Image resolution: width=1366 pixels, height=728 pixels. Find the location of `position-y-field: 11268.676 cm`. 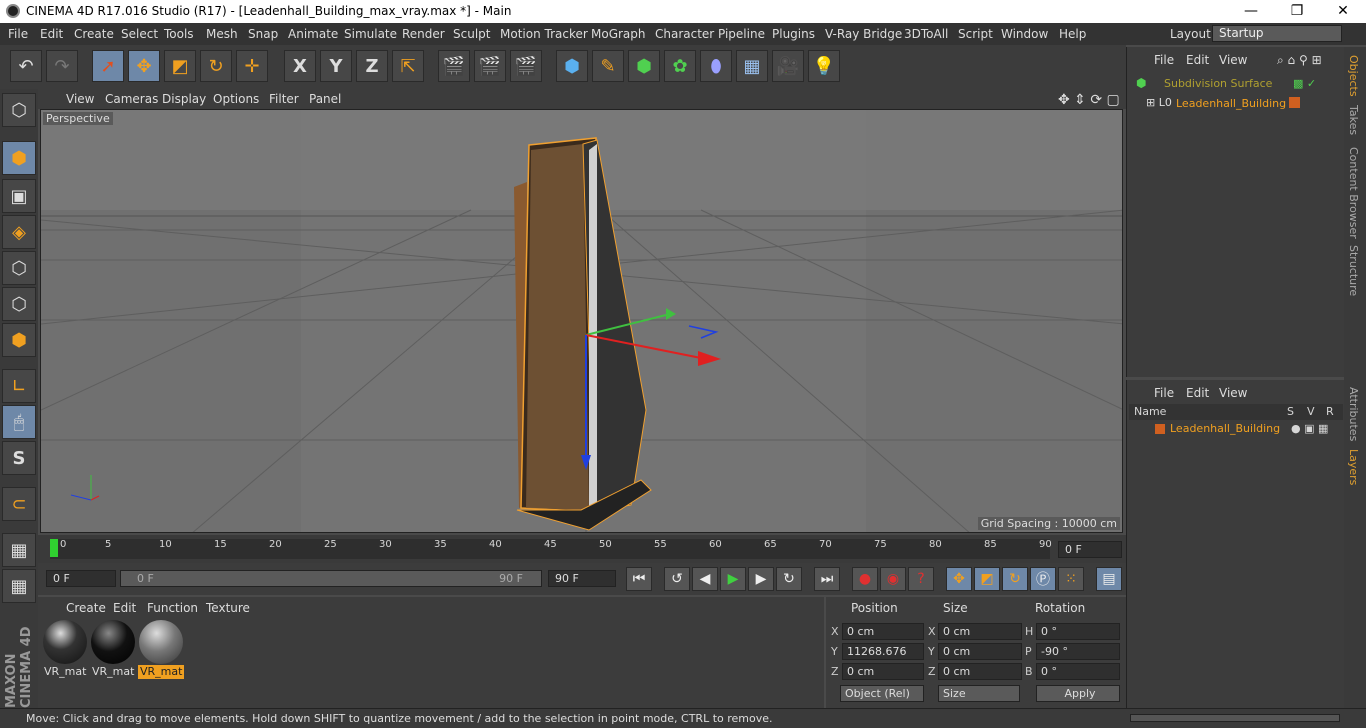

position-y-field: 11268.676 cm is located at coordinates (883, 658).